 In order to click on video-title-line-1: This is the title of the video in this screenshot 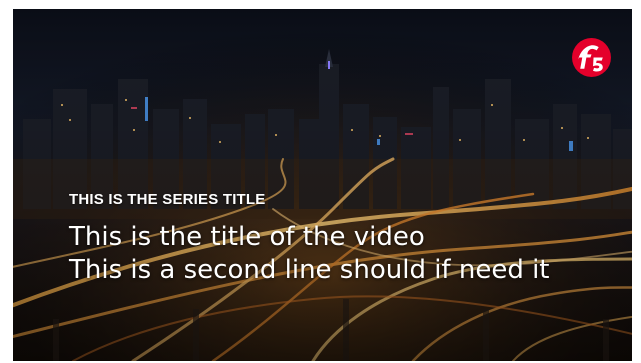, I will do `click(247, 237)`.